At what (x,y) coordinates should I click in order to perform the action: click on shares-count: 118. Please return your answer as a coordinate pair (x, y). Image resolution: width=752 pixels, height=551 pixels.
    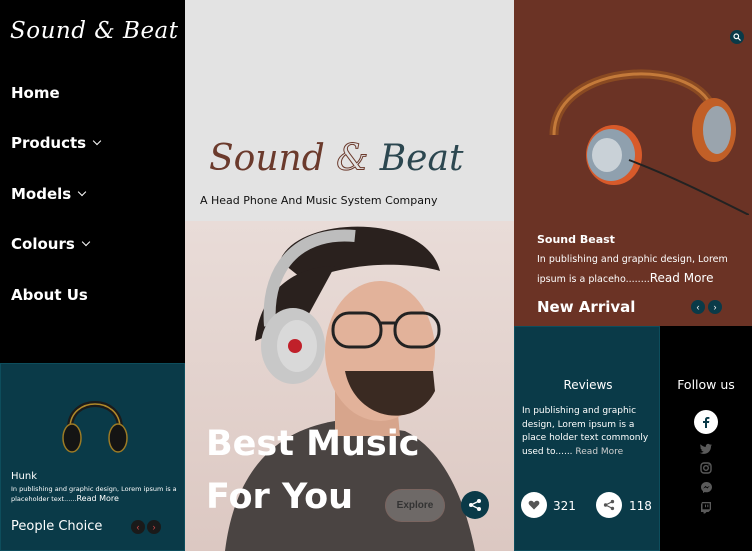
    Looking at the image, I should click on (640, 506).